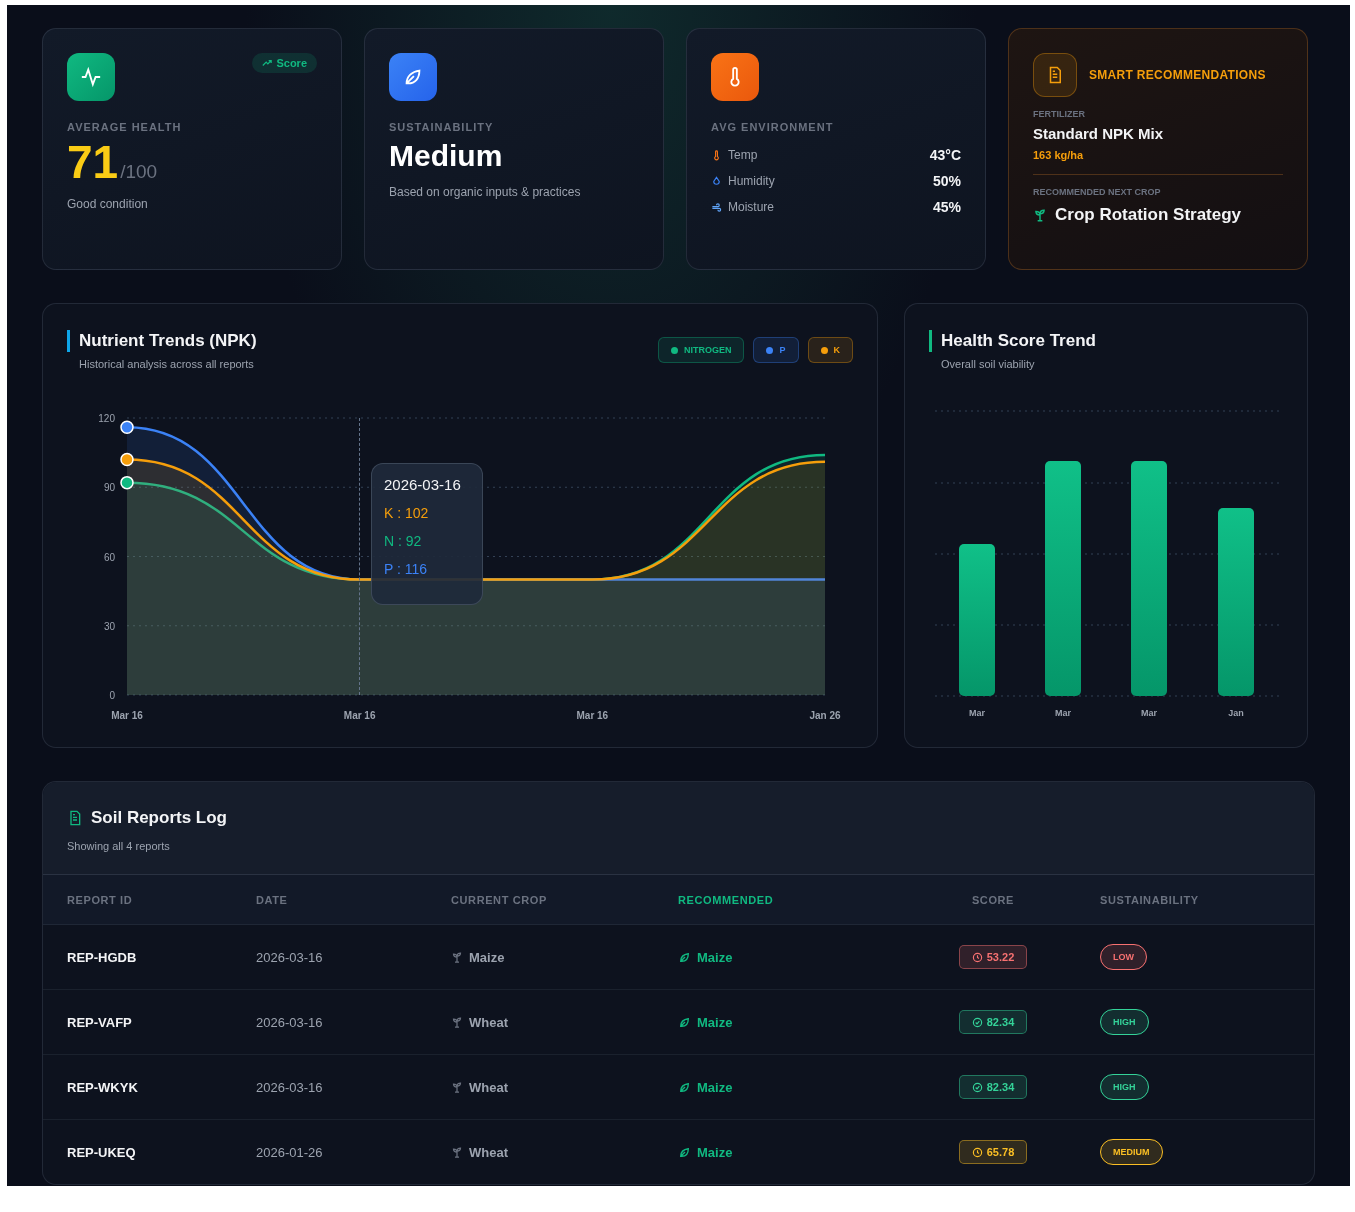 This screenshot has width=1355, height=1212. What do you see at coordinates (99, 1022) in the screenshot?
I see `report-id: REP-VAFP` at bounding box center [99, 1022].